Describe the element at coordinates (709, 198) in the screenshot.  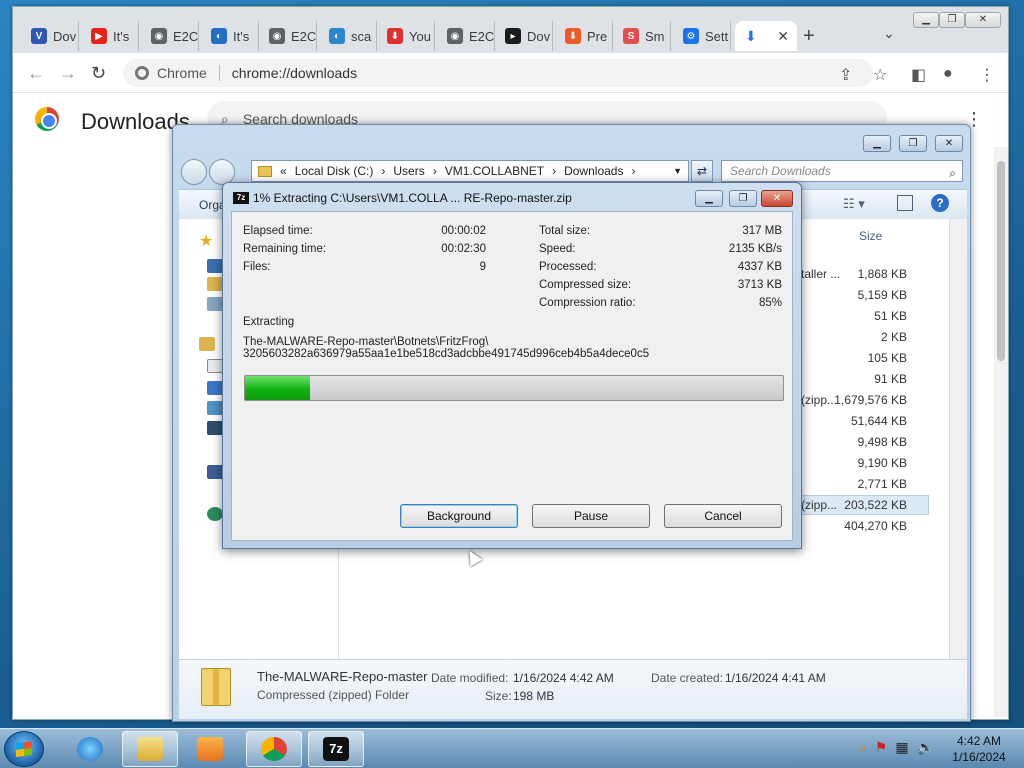
I see `dialog-minimize-button: ▁` at that location.